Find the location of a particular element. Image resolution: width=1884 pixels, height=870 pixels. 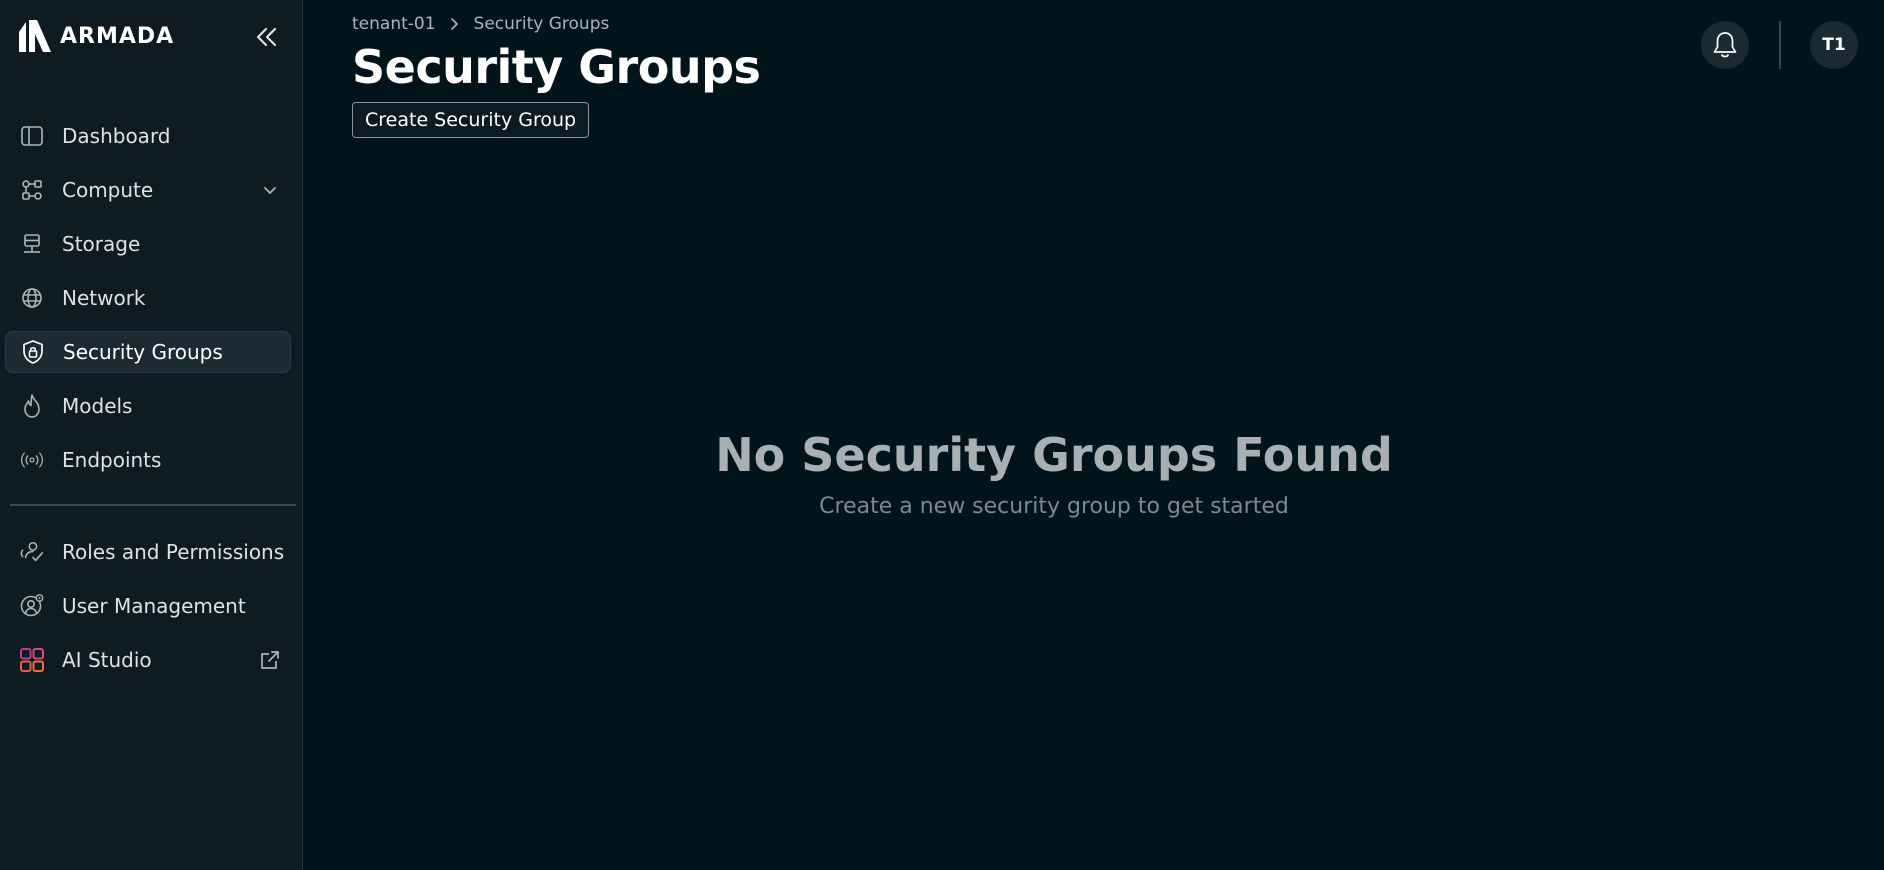

external-link-icon is located at coordinates (270, 660).